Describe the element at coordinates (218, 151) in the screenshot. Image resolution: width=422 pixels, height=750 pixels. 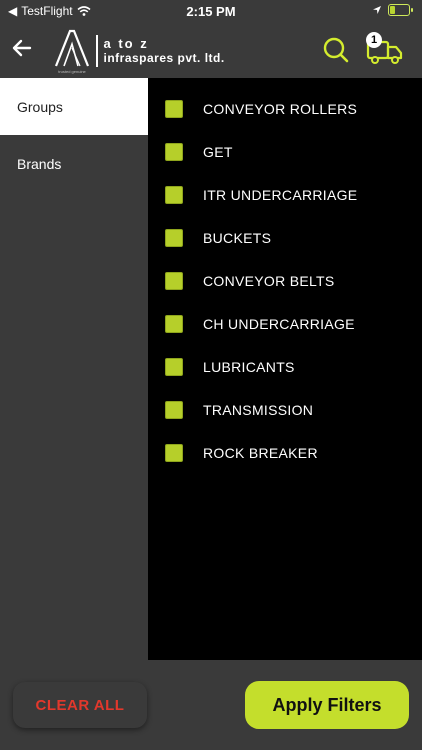
I see `item-label: GET` at that location.